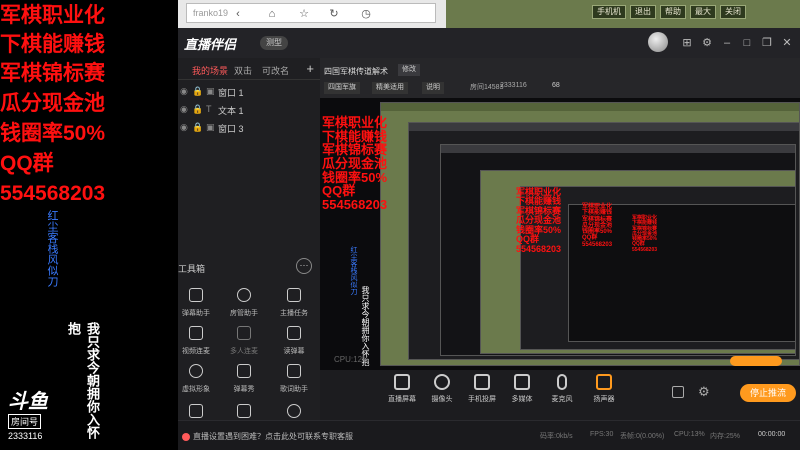 This screenshot has height=450, width=800. What do you see at coordinates (304, 266) in the screenshot?
I see `more-tools-button: ···` at bounding box center [304, 266].